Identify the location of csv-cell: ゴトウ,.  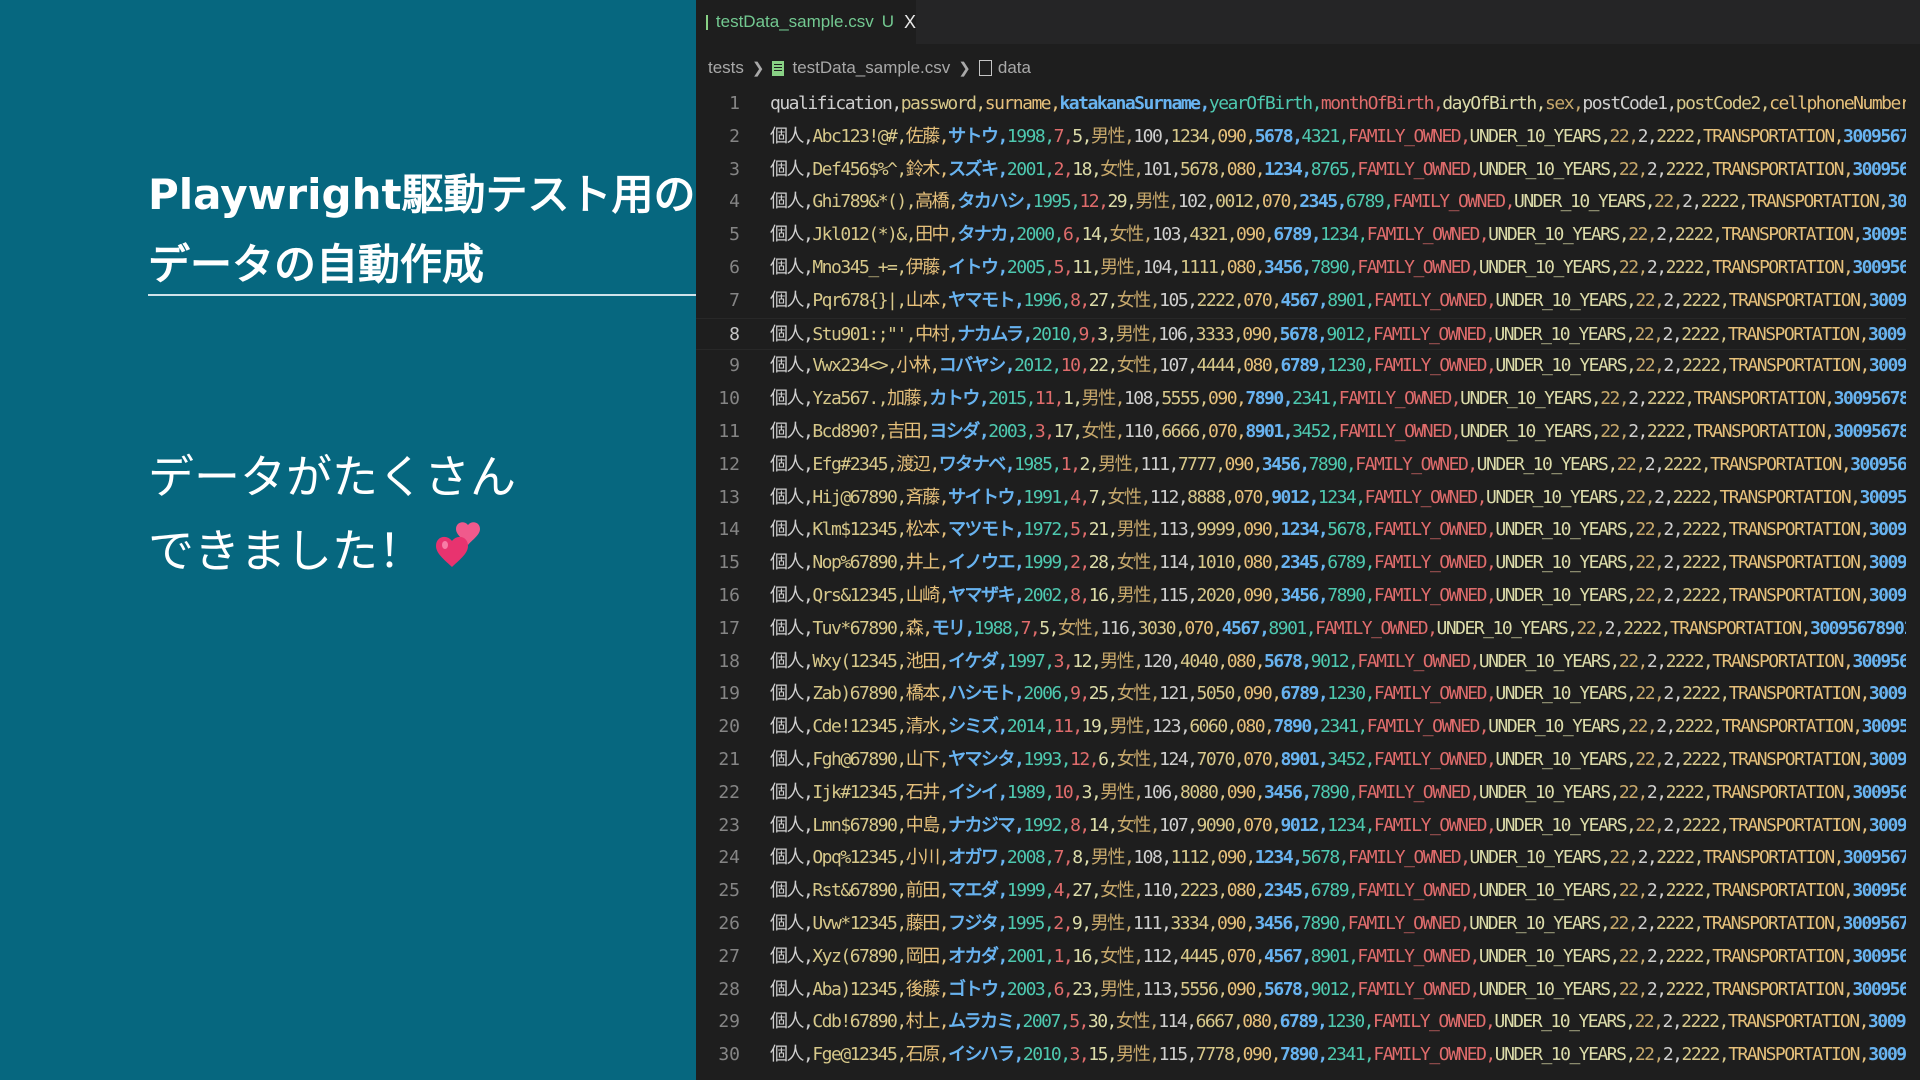
(978, 989).